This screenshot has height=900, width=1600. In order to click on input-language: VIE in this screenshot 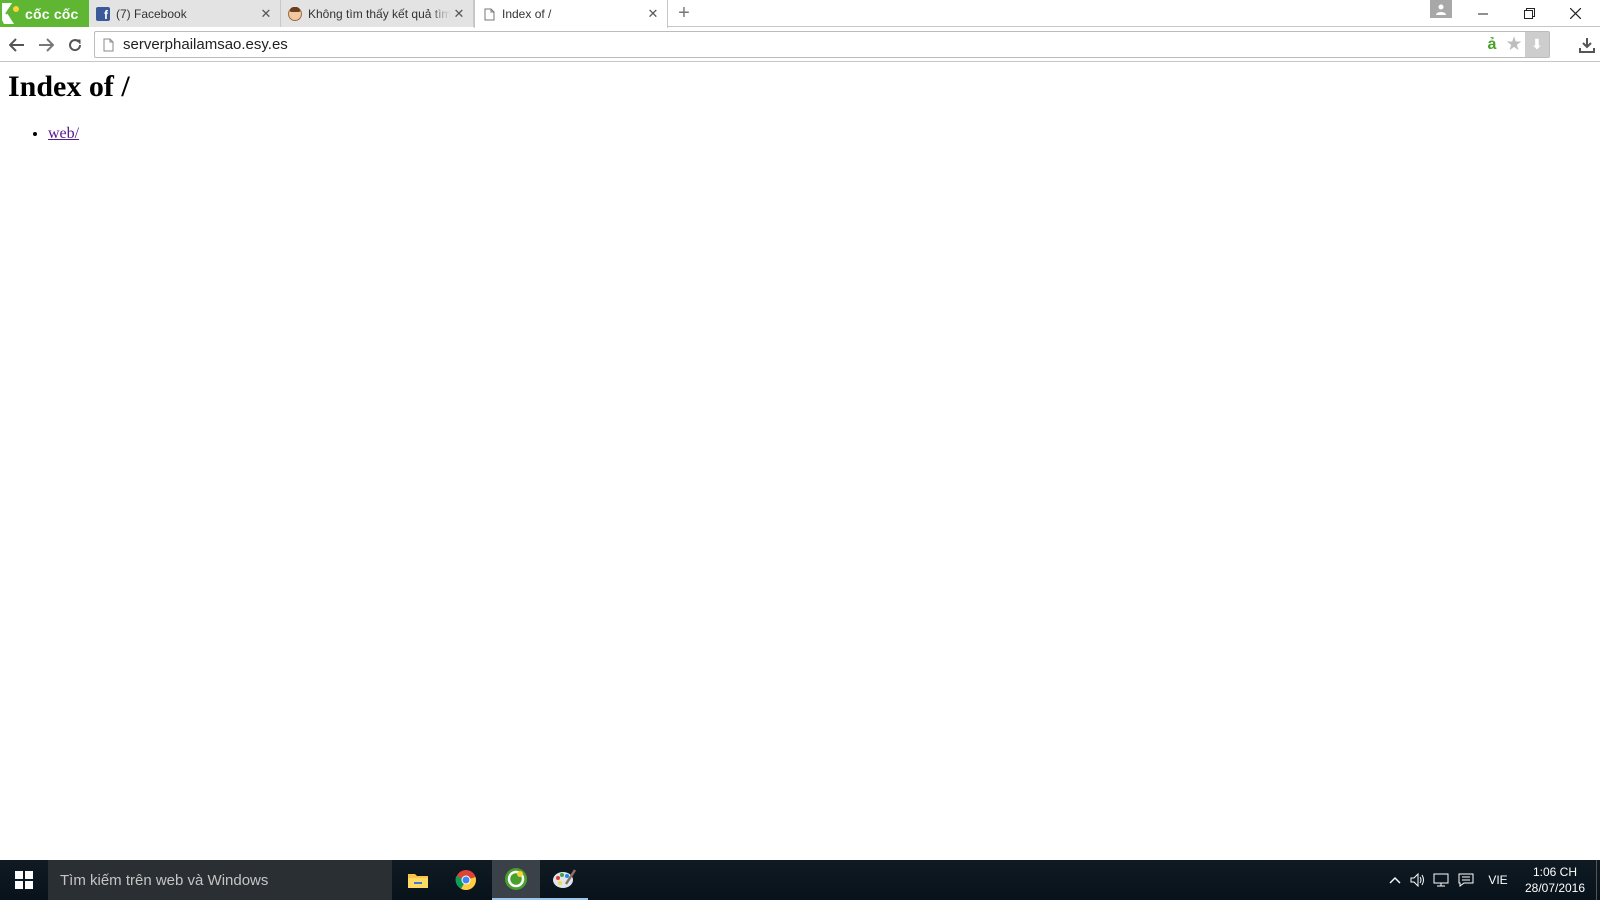, I will do `click(1498, 880)`.